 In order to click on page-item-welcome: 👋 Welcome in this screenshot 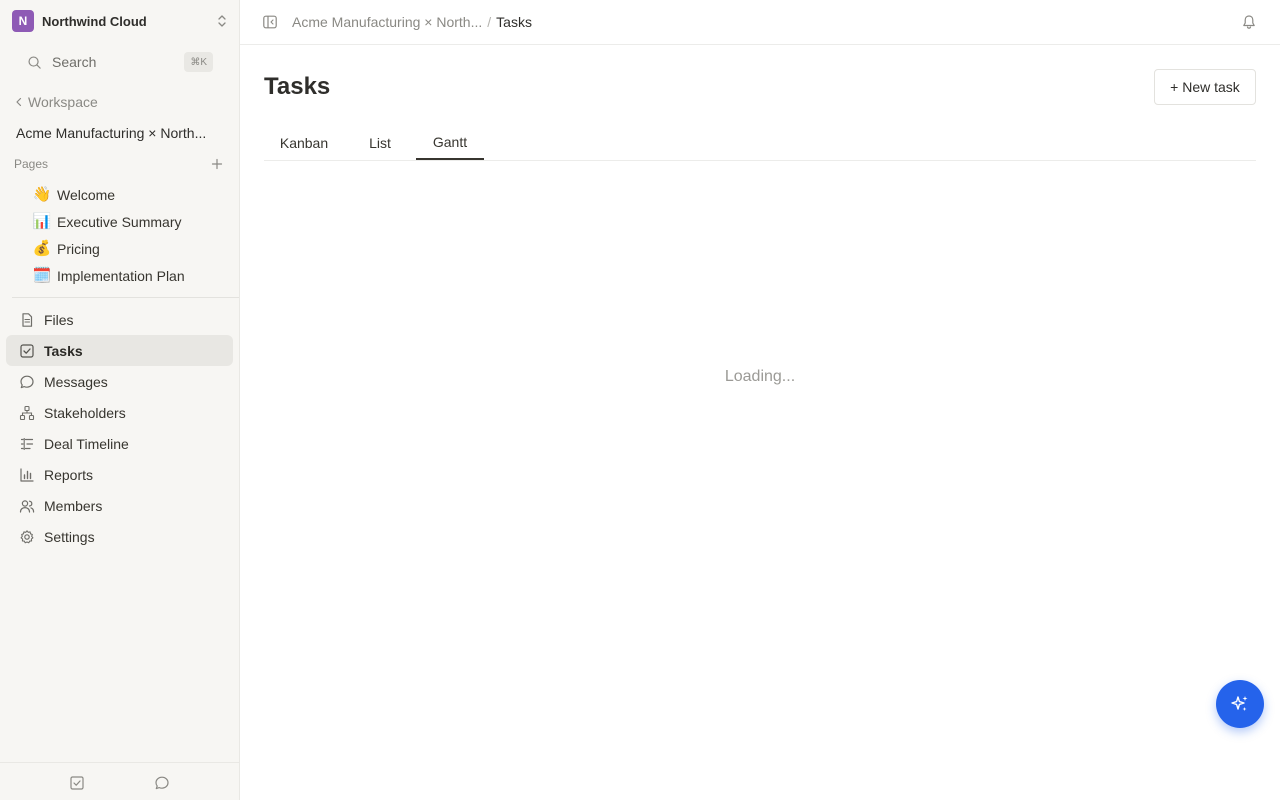, I will do `click(130, 194)`.